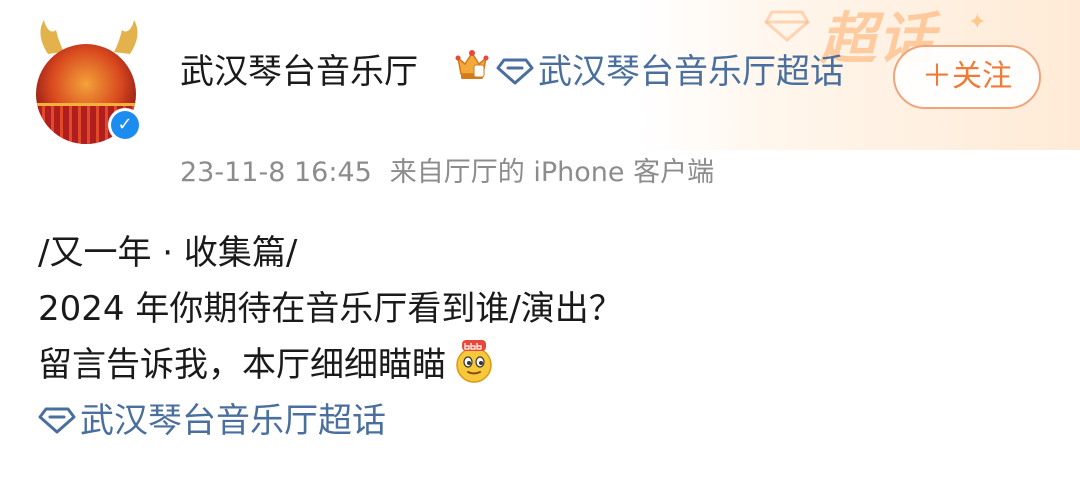 This screenshot has width=1080, height=478. I want to click on post-meta: 23-11-8 16:45 来自厅厅的 iPhone 客户端, so click(447, 169).